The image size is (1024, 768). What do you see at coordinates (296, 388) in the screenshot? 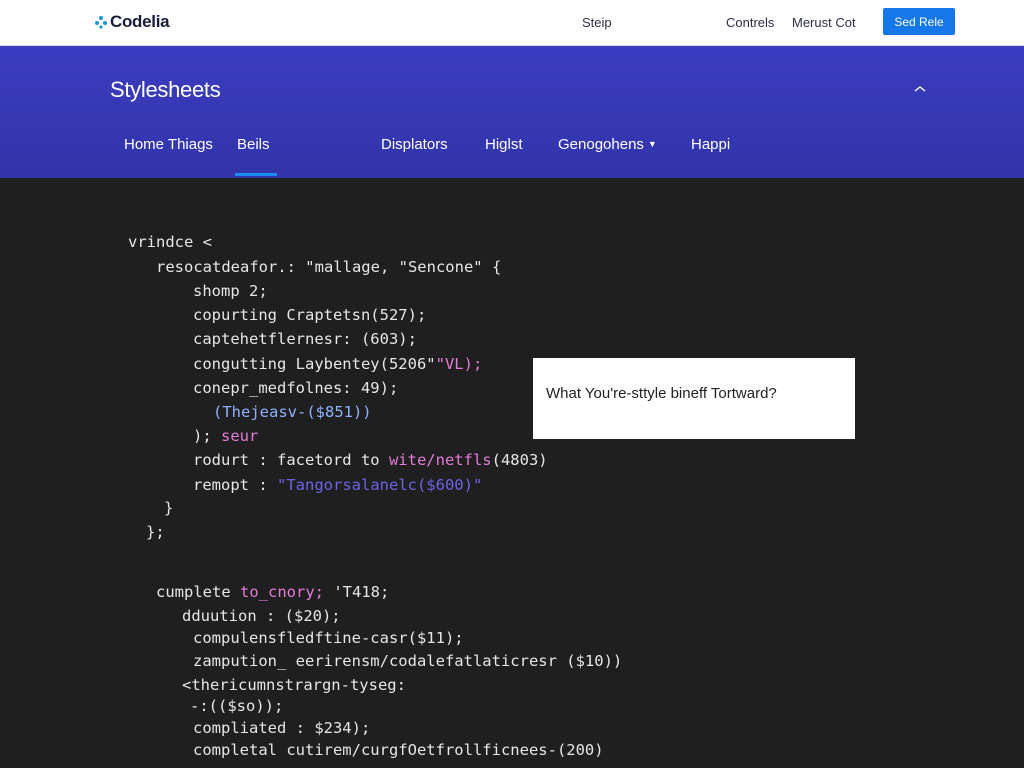
I see `code-line: conepr_medfolnes: 49);` at bounding box center [296, 388].